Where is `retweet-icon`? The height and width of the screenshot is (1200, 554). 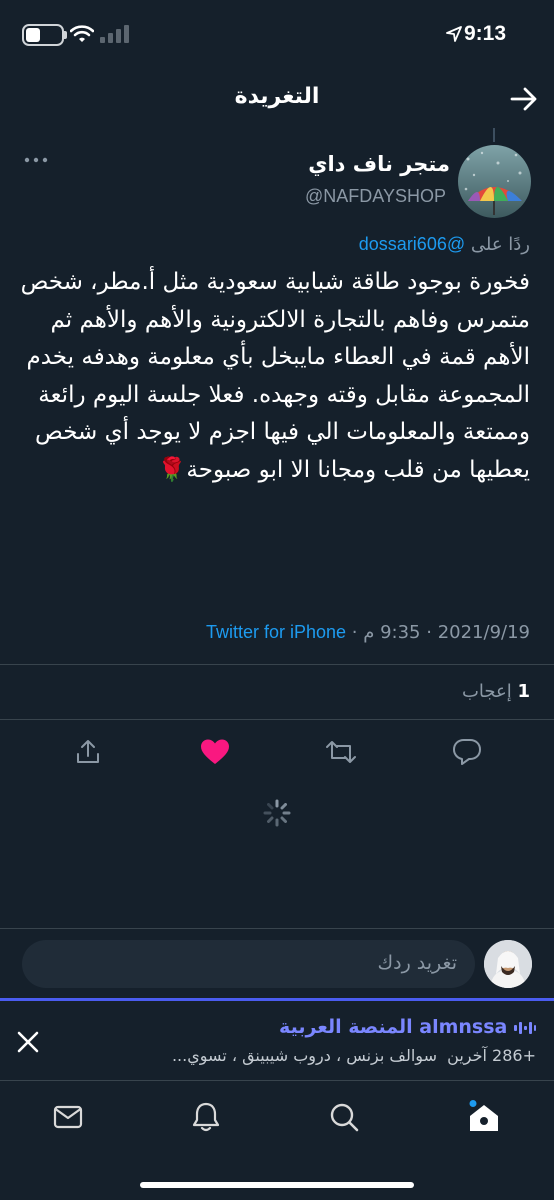 retweet-icon is located at coordinates (341, 752).